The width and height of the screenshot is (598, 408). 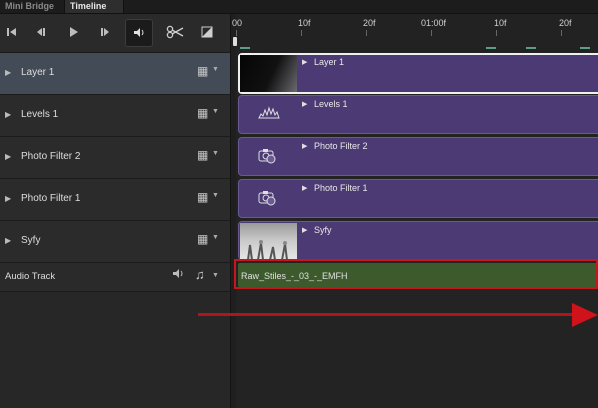 I want to click on track-label: Photo Filter 2, so click(x=51, y=156).